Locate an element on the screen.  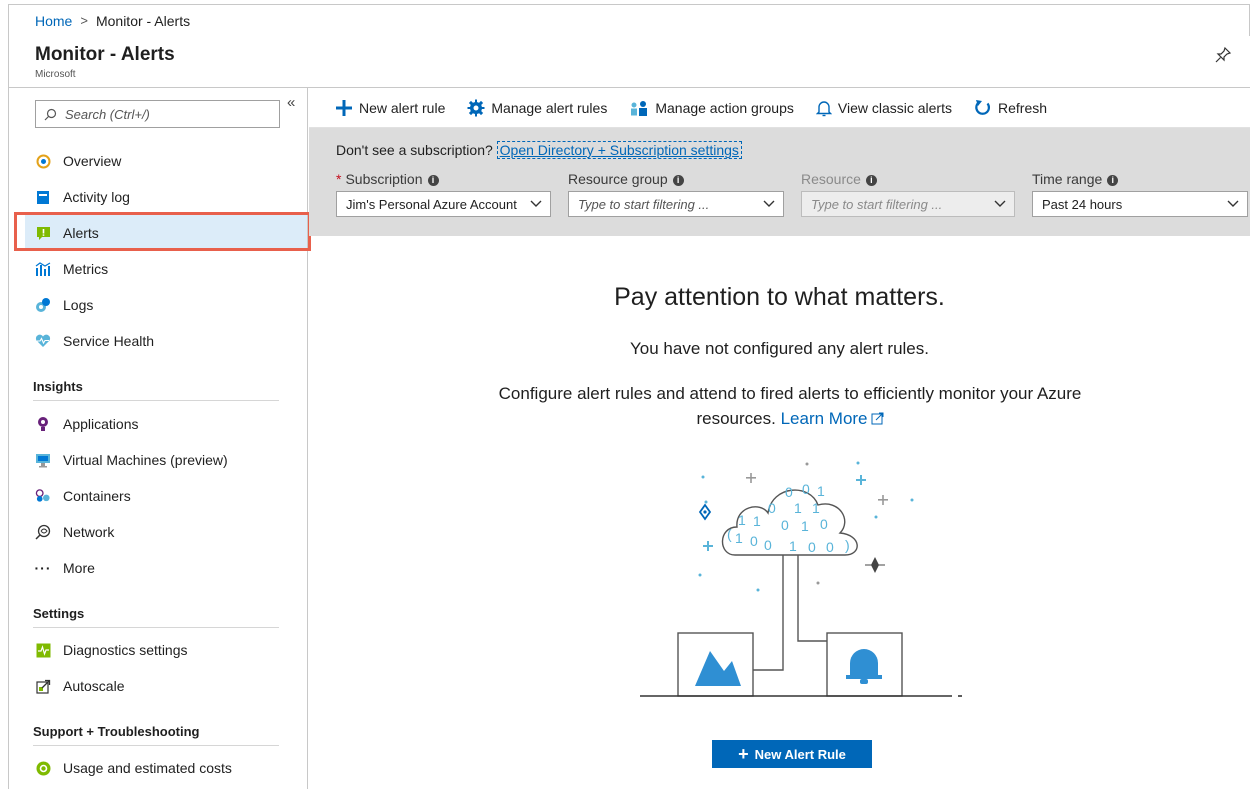
sidebar-search is located at coordinates (157, 114).